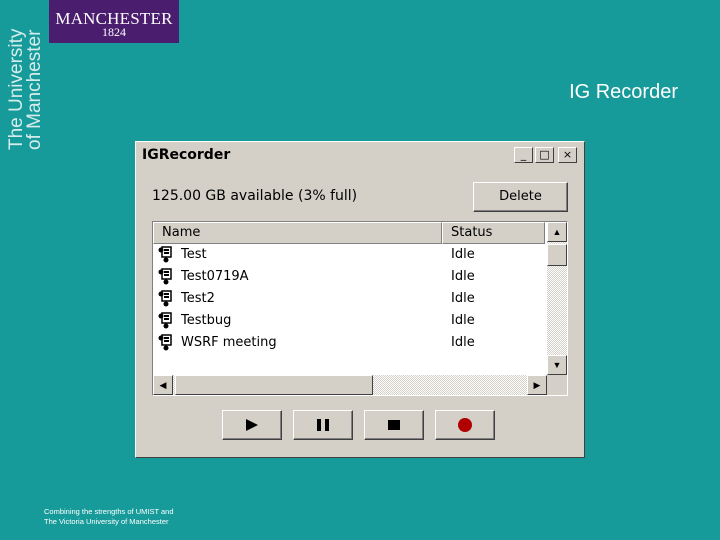  I want to click on scroll-down-button: ▼, so click(557, 365).